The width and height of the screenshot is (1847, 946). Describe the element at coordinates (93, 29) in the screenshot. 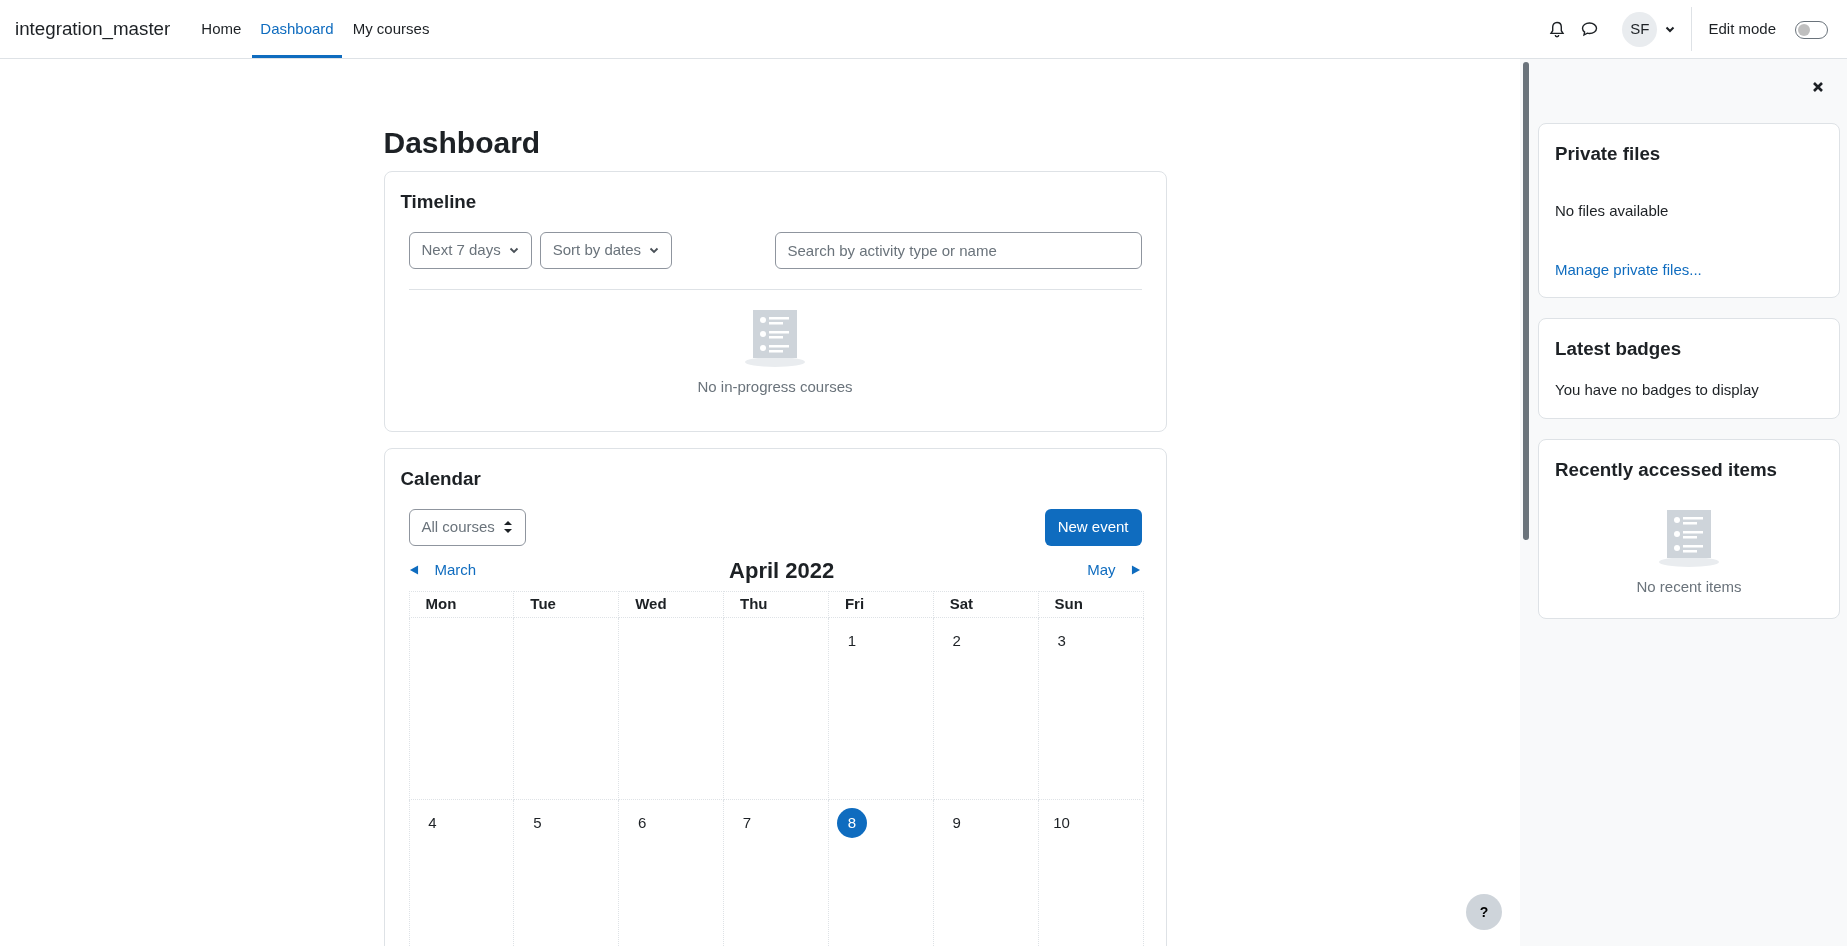

I see `site-name: integration_master` at that location.